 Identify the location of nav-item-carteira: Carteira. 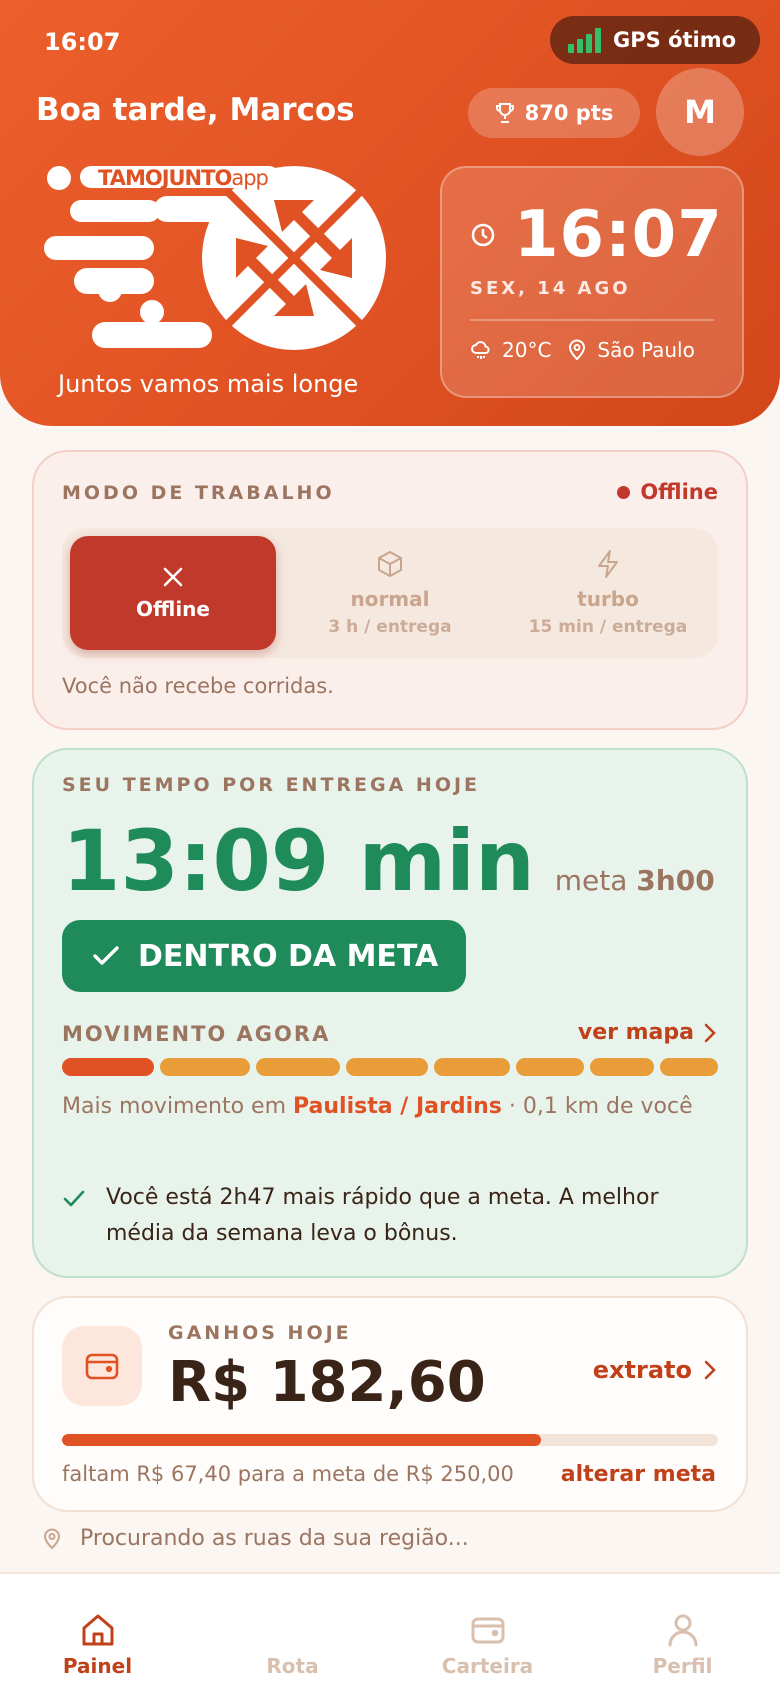
(487, 1631).